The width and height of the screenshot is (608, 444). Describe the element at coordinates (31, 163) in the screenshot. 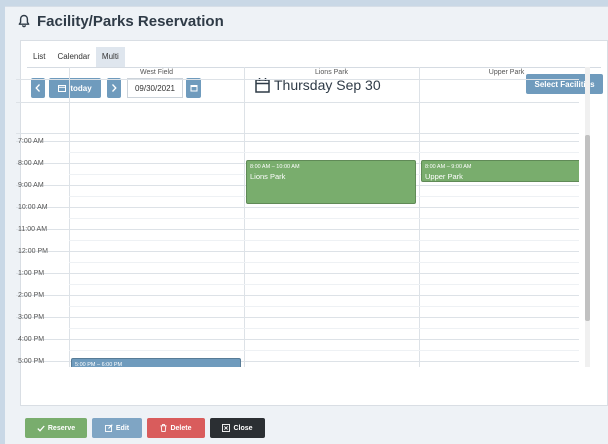

I see `time-label: 8:00 AM` at that location.